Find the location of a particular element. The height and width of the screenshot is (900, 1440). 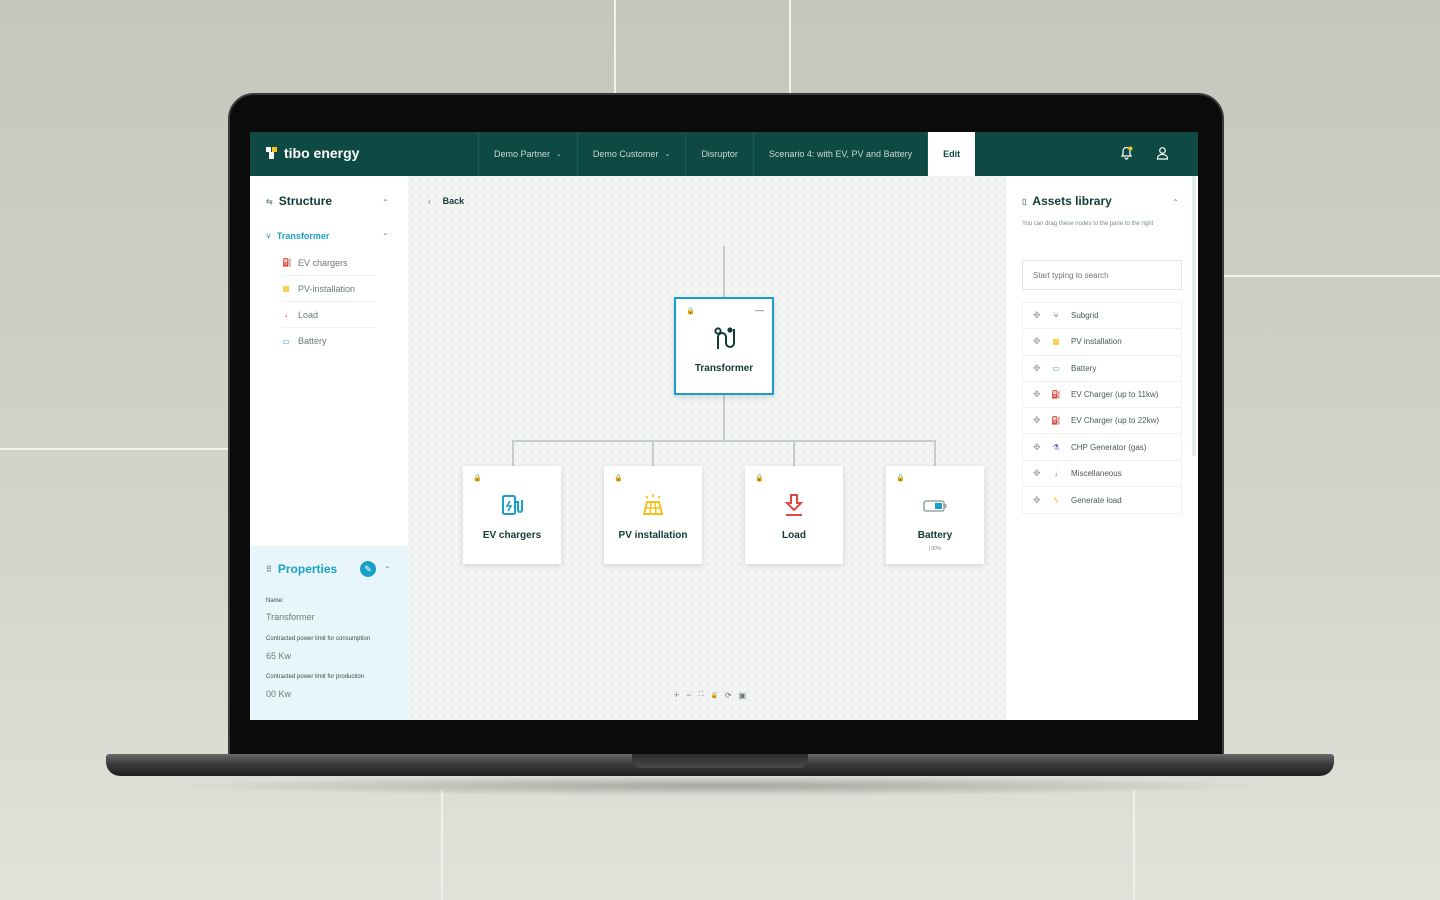

node-pv-installation: 🔒 PV installation is located at coordinates (653, 515).